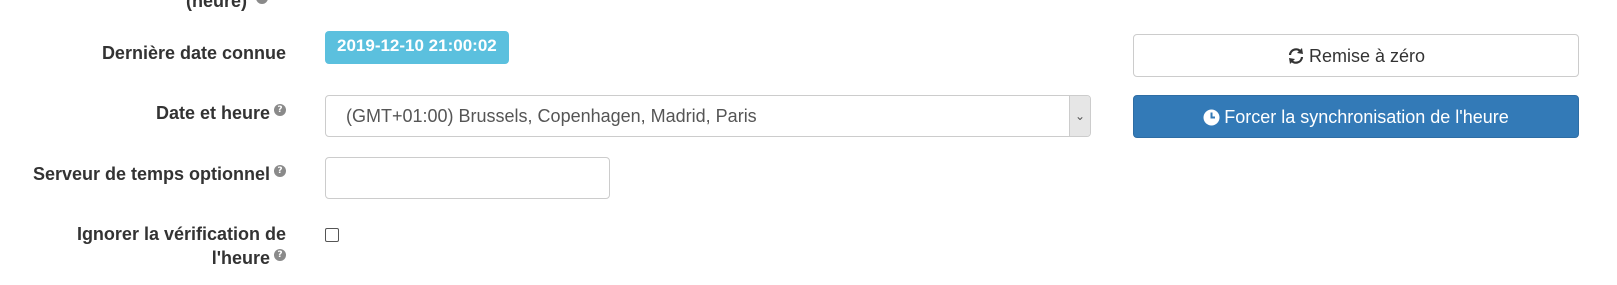  Describe the element at coordinates (221, 113) in the screenshot. I see `datetime-label: Date et heure?` at that location.